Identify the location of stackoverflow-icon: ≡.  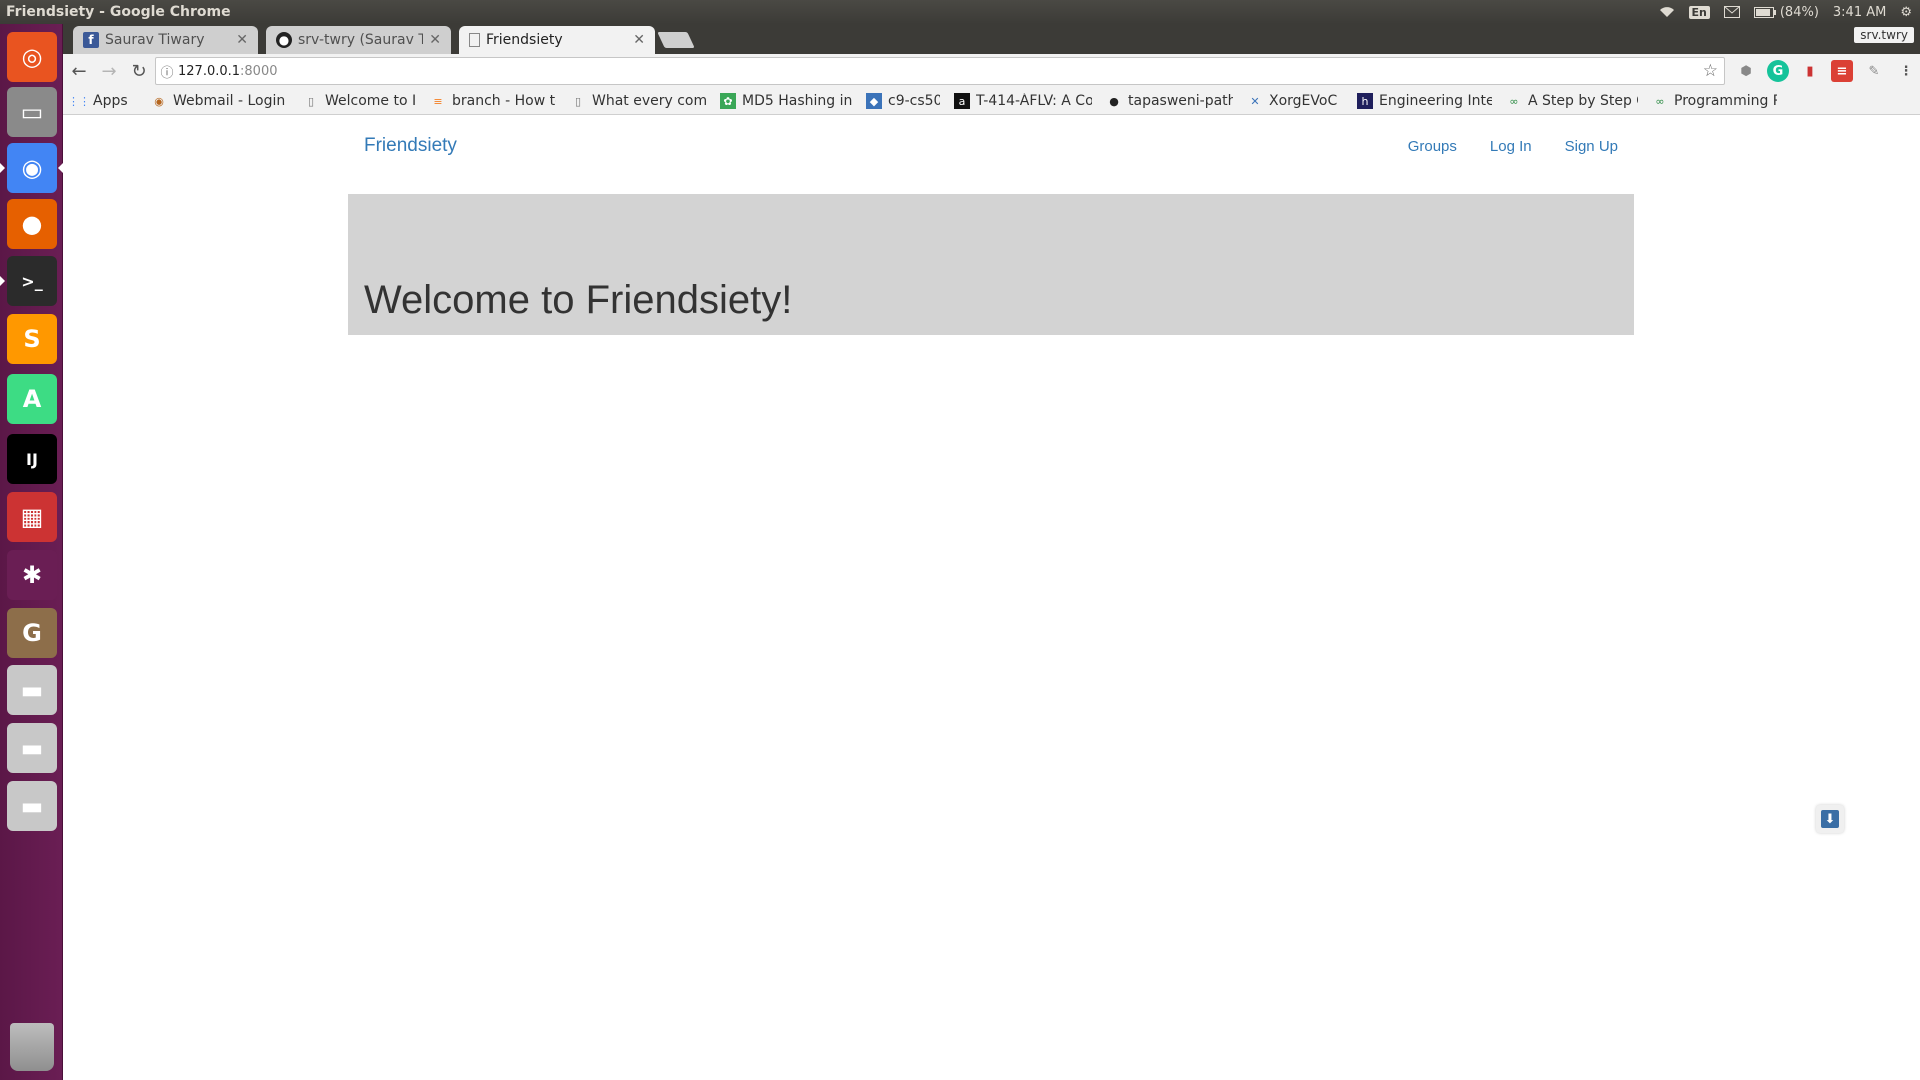
(438, 101).